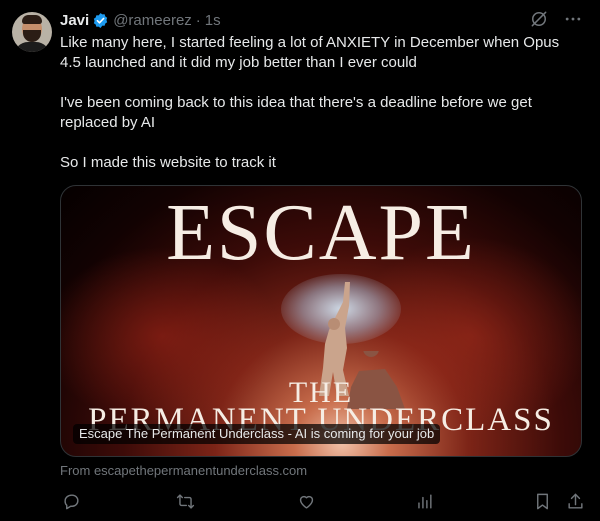 Image resolution: width=600 pixels, height=521 pixels. I want to click on tweet-action-bar, so click(323, 501).